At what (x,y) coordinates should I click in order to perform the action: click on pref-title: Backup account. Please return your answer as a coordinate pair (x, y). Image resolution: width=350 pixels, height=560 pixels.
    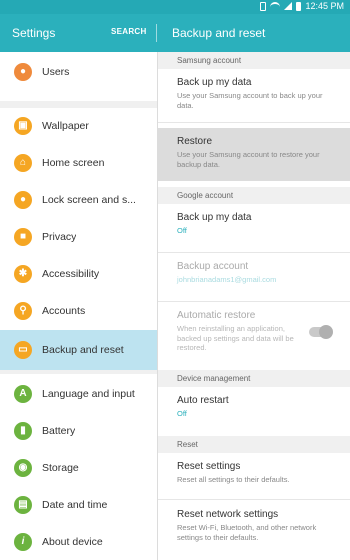
    Looking at the image, I should click on (213, 266).